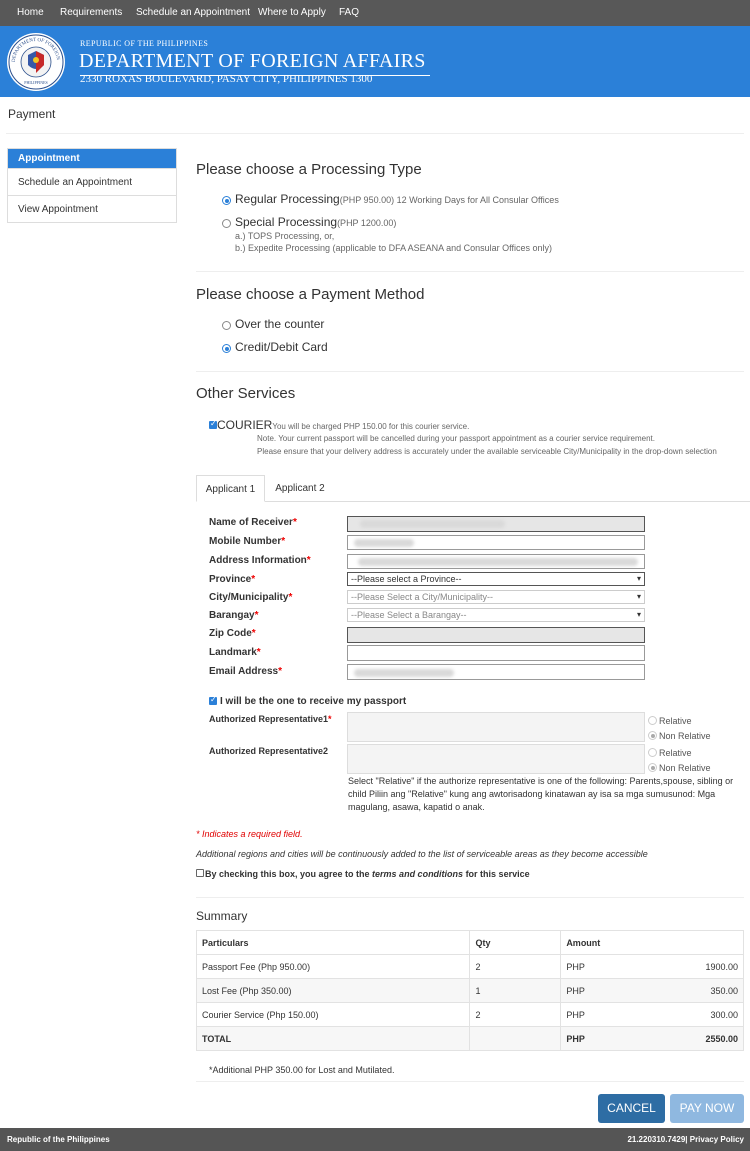 The height and width of the screenshot is (1151, 750). Describe the element at coordinates (309, 169) in the screenshot. I see `processing-heading: Please choose a Processing Type` at that location.